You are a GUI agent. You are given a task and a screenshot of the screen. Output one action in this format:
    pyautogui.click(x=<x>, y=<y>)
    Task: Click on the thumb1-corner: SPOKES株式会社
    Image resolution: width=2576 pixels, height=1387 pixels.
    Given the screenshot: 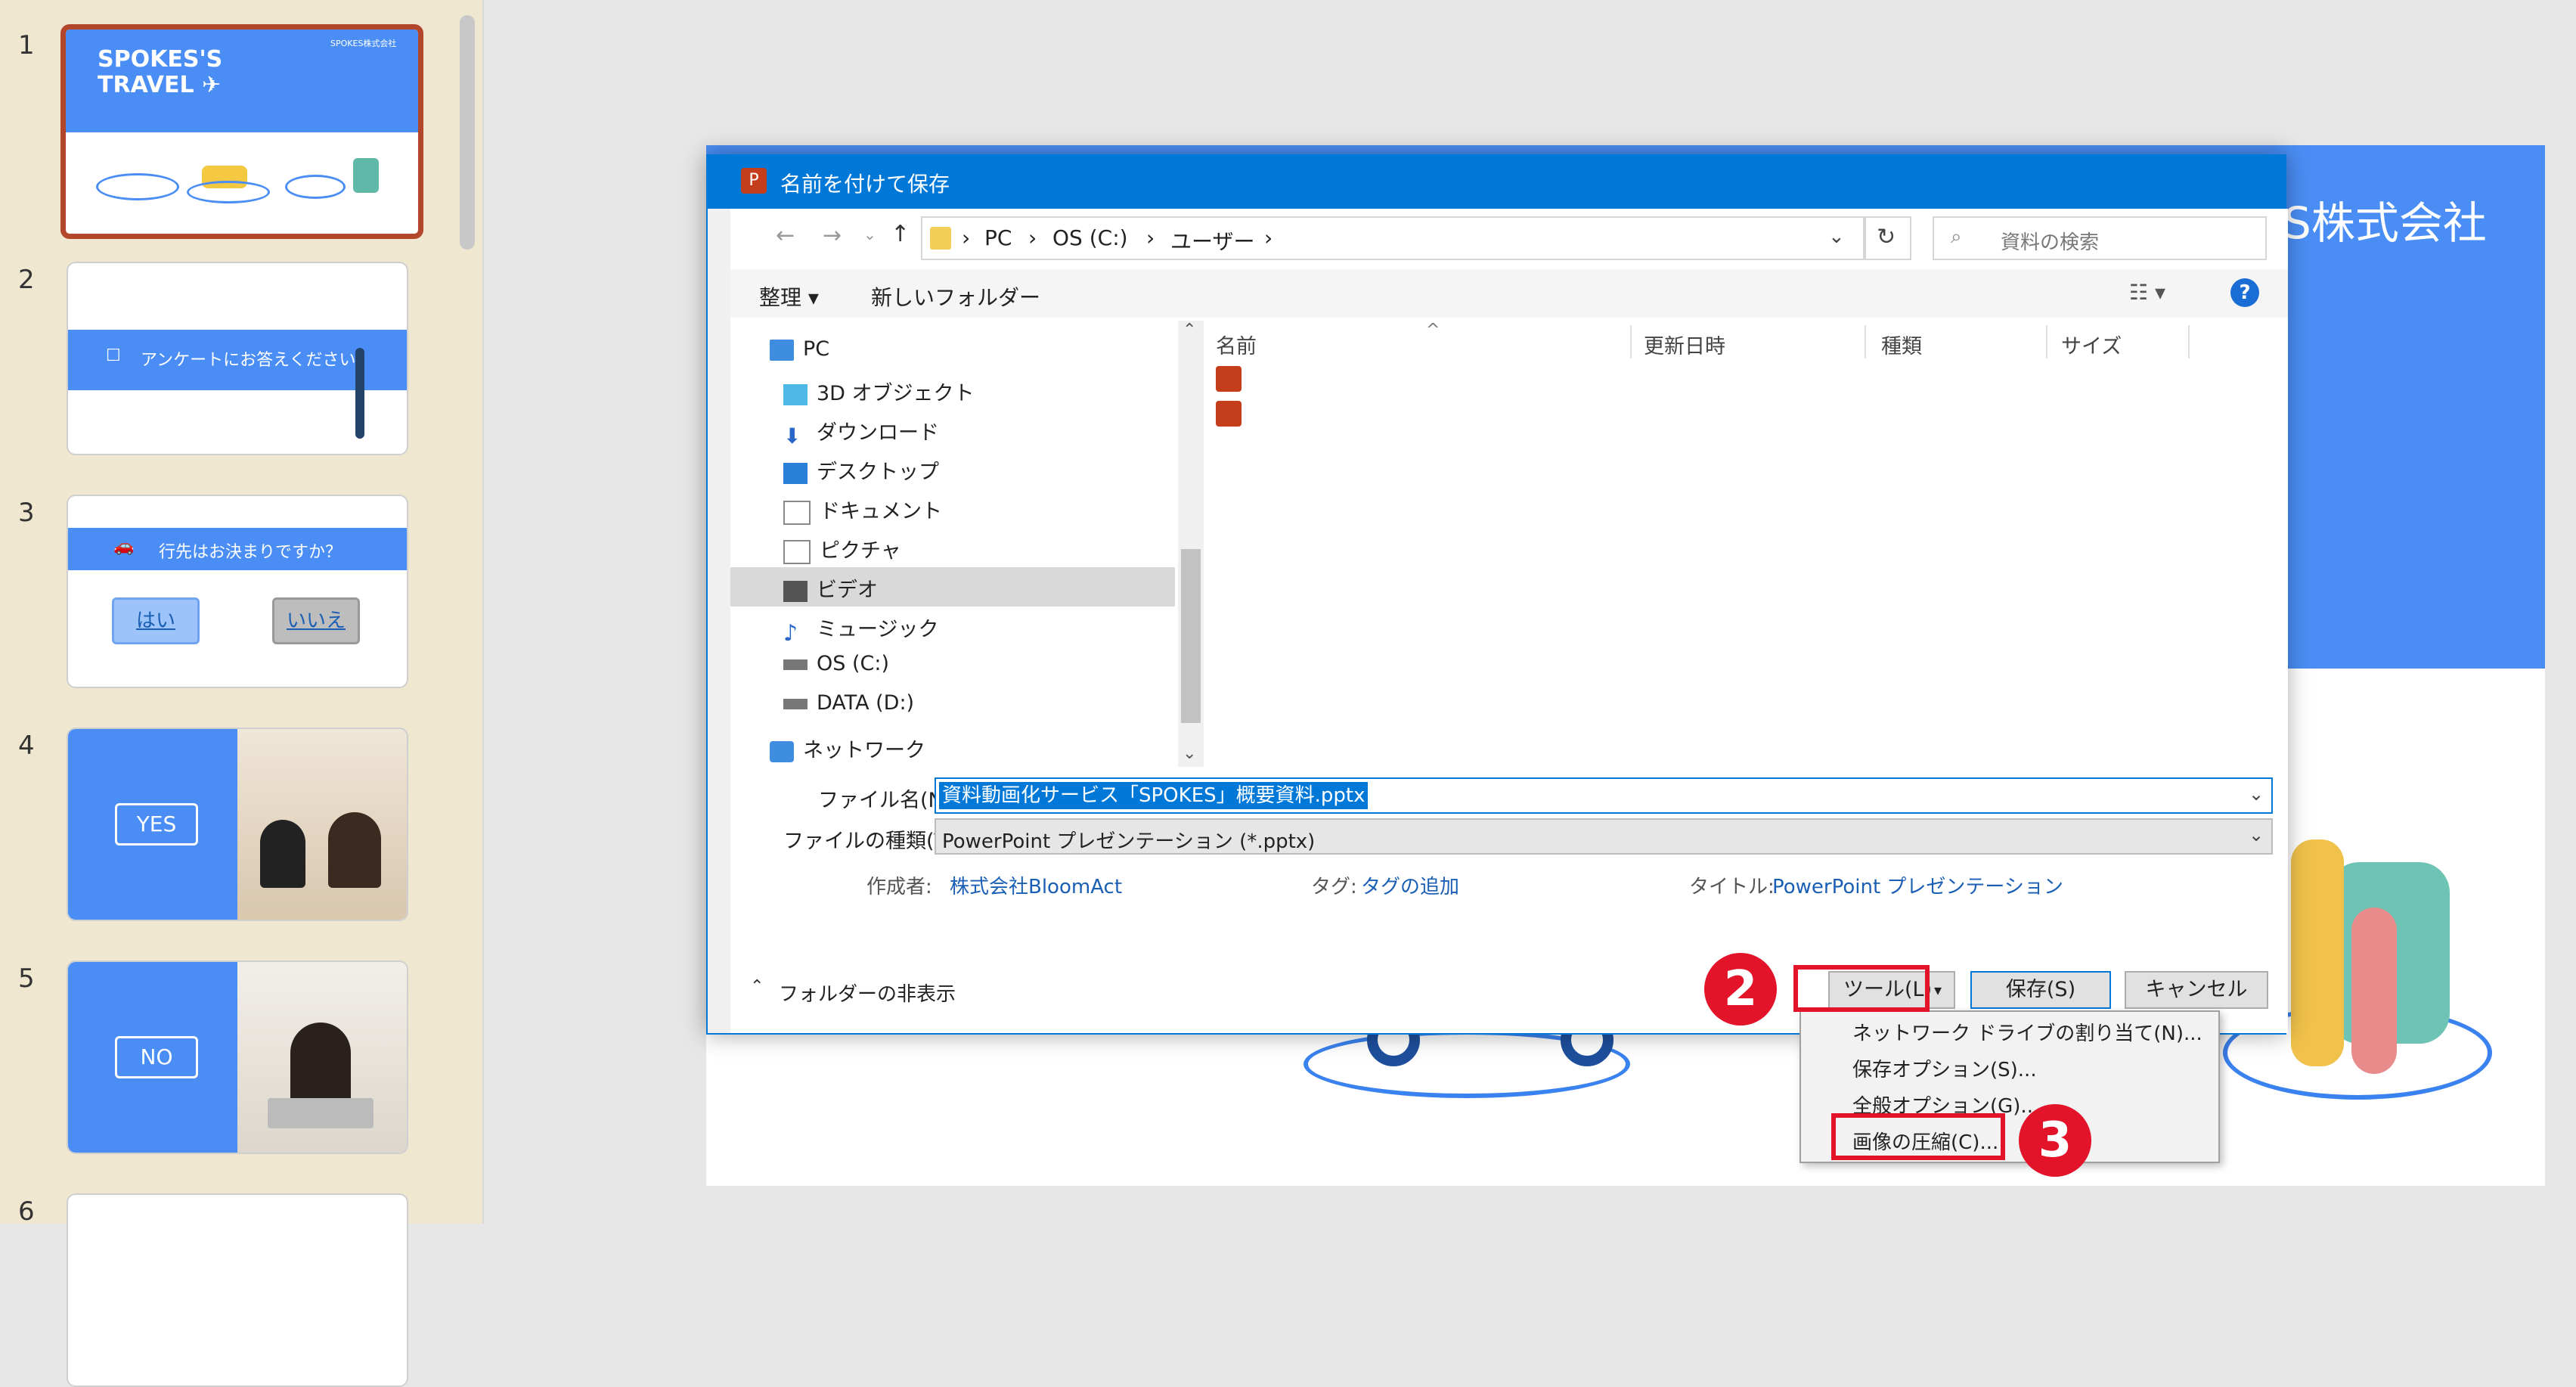 What is the action you would take?
    pyautogui.click(x=363, y=43)
    